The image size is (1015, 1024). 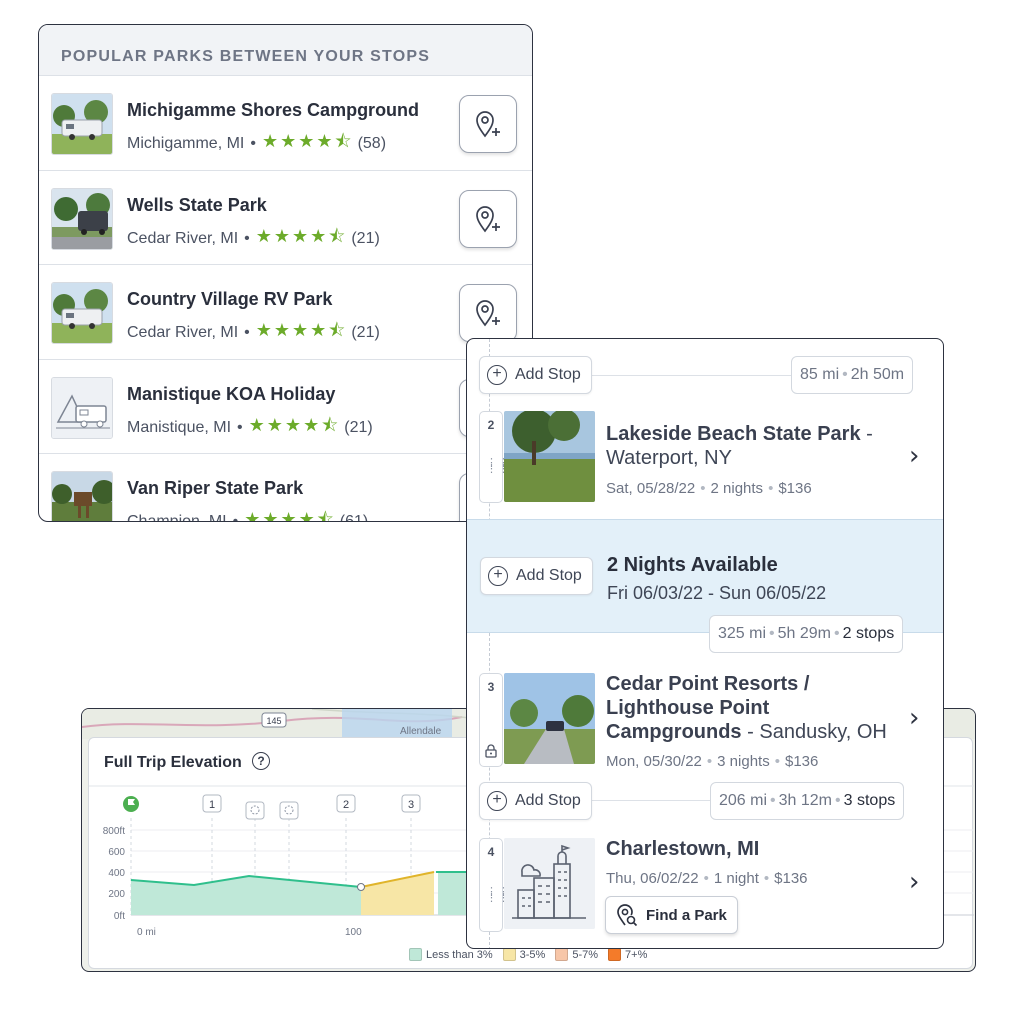 I want to click on leg-miles: 85 mi, so click(x=820, y=374).